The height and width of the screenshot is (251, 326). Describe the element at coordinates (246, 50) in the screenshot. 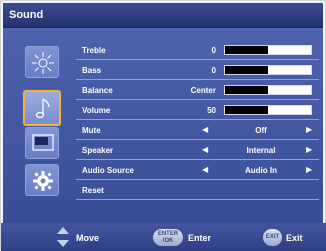

I see `treble-slider-fill` at that location.